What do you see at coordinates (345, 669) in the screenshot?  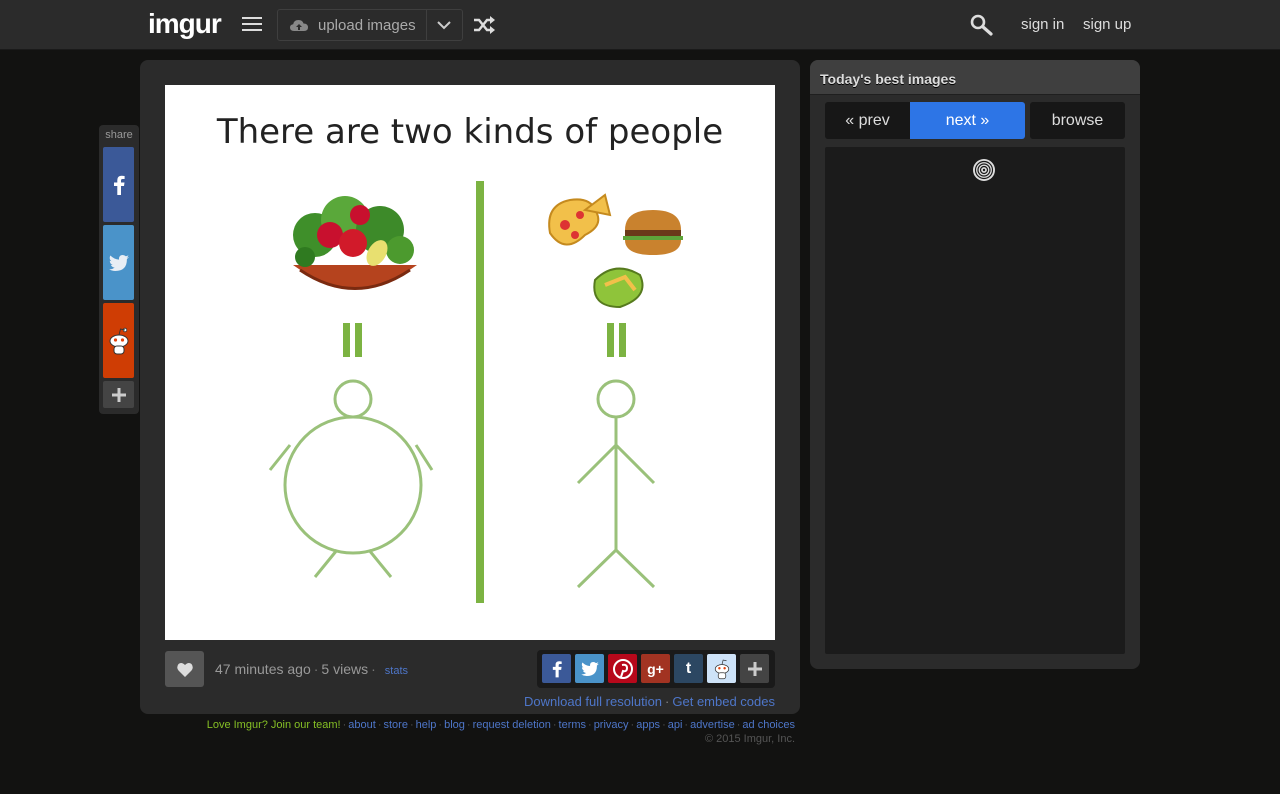 I see `view-count: 5 views` at bounding box center [345, 669].